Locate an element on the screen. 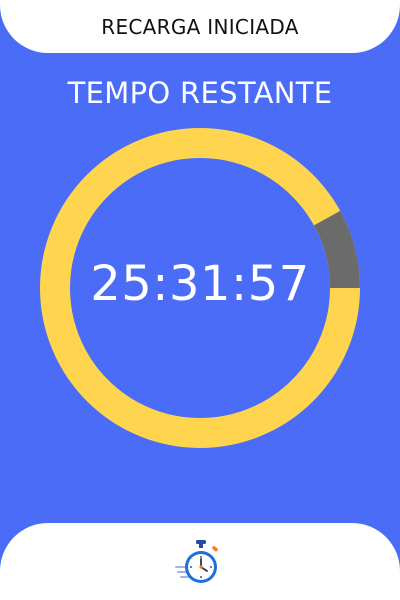  header-pill: RECARGA INICIADA is located at coordinates (200, 26).